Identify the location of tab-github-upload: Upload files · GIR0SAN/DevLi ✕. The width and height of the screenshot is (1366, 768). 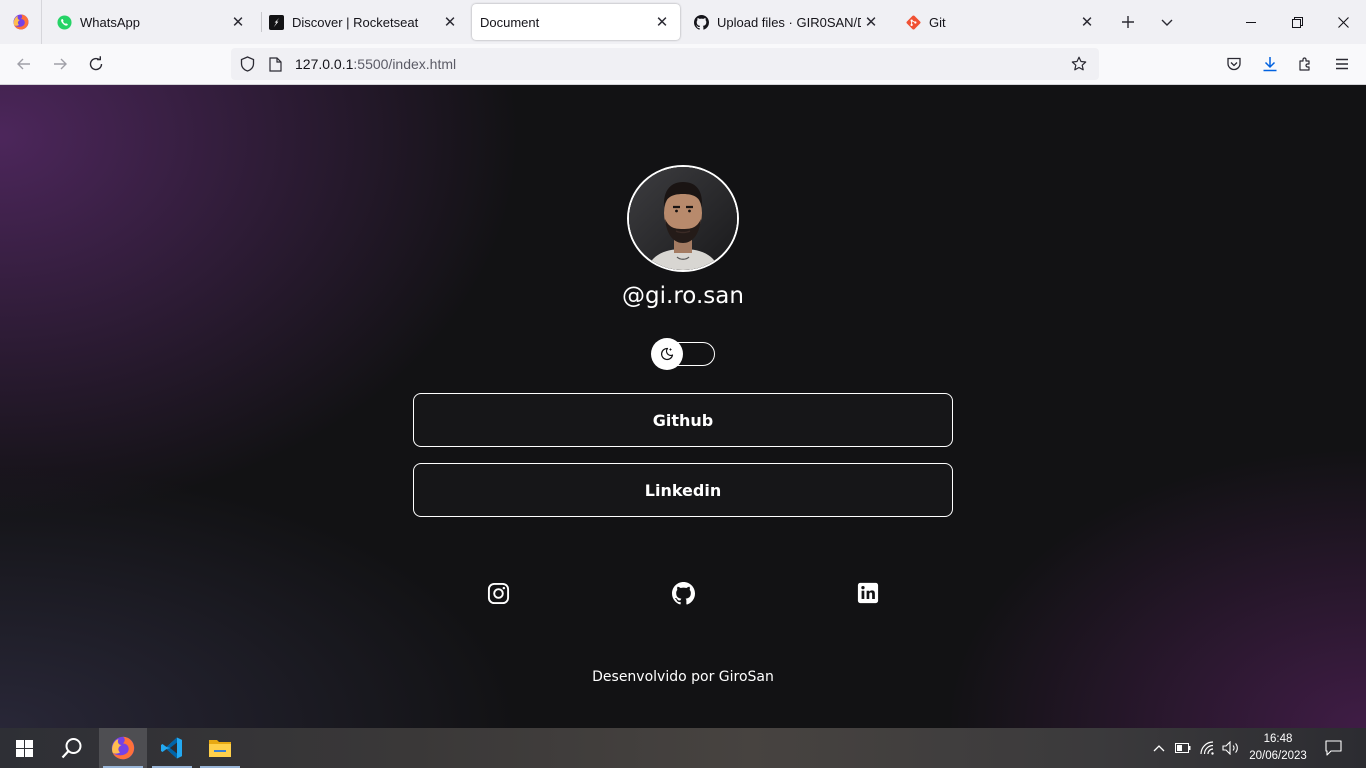
(787, 22).